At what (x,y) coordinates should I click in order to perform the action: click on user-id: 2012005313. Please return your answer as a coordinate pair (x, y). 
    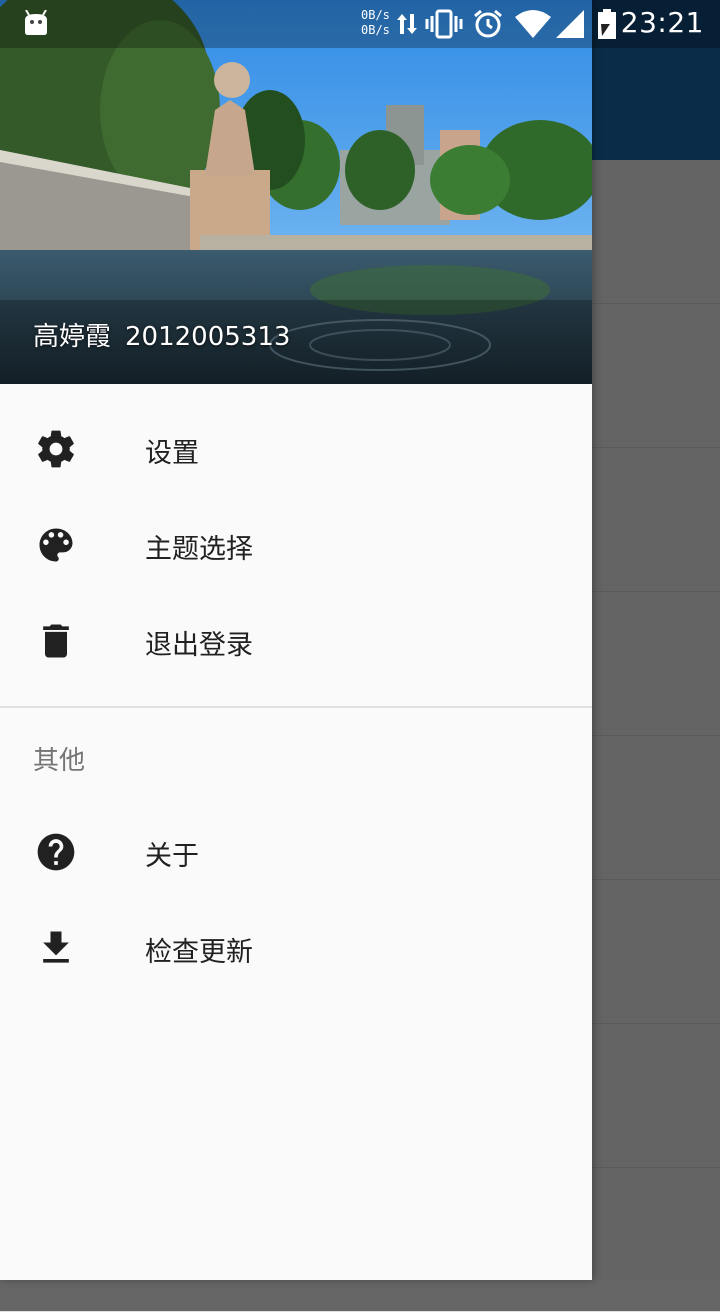
    Looking at the image, I should click on (208, 337).